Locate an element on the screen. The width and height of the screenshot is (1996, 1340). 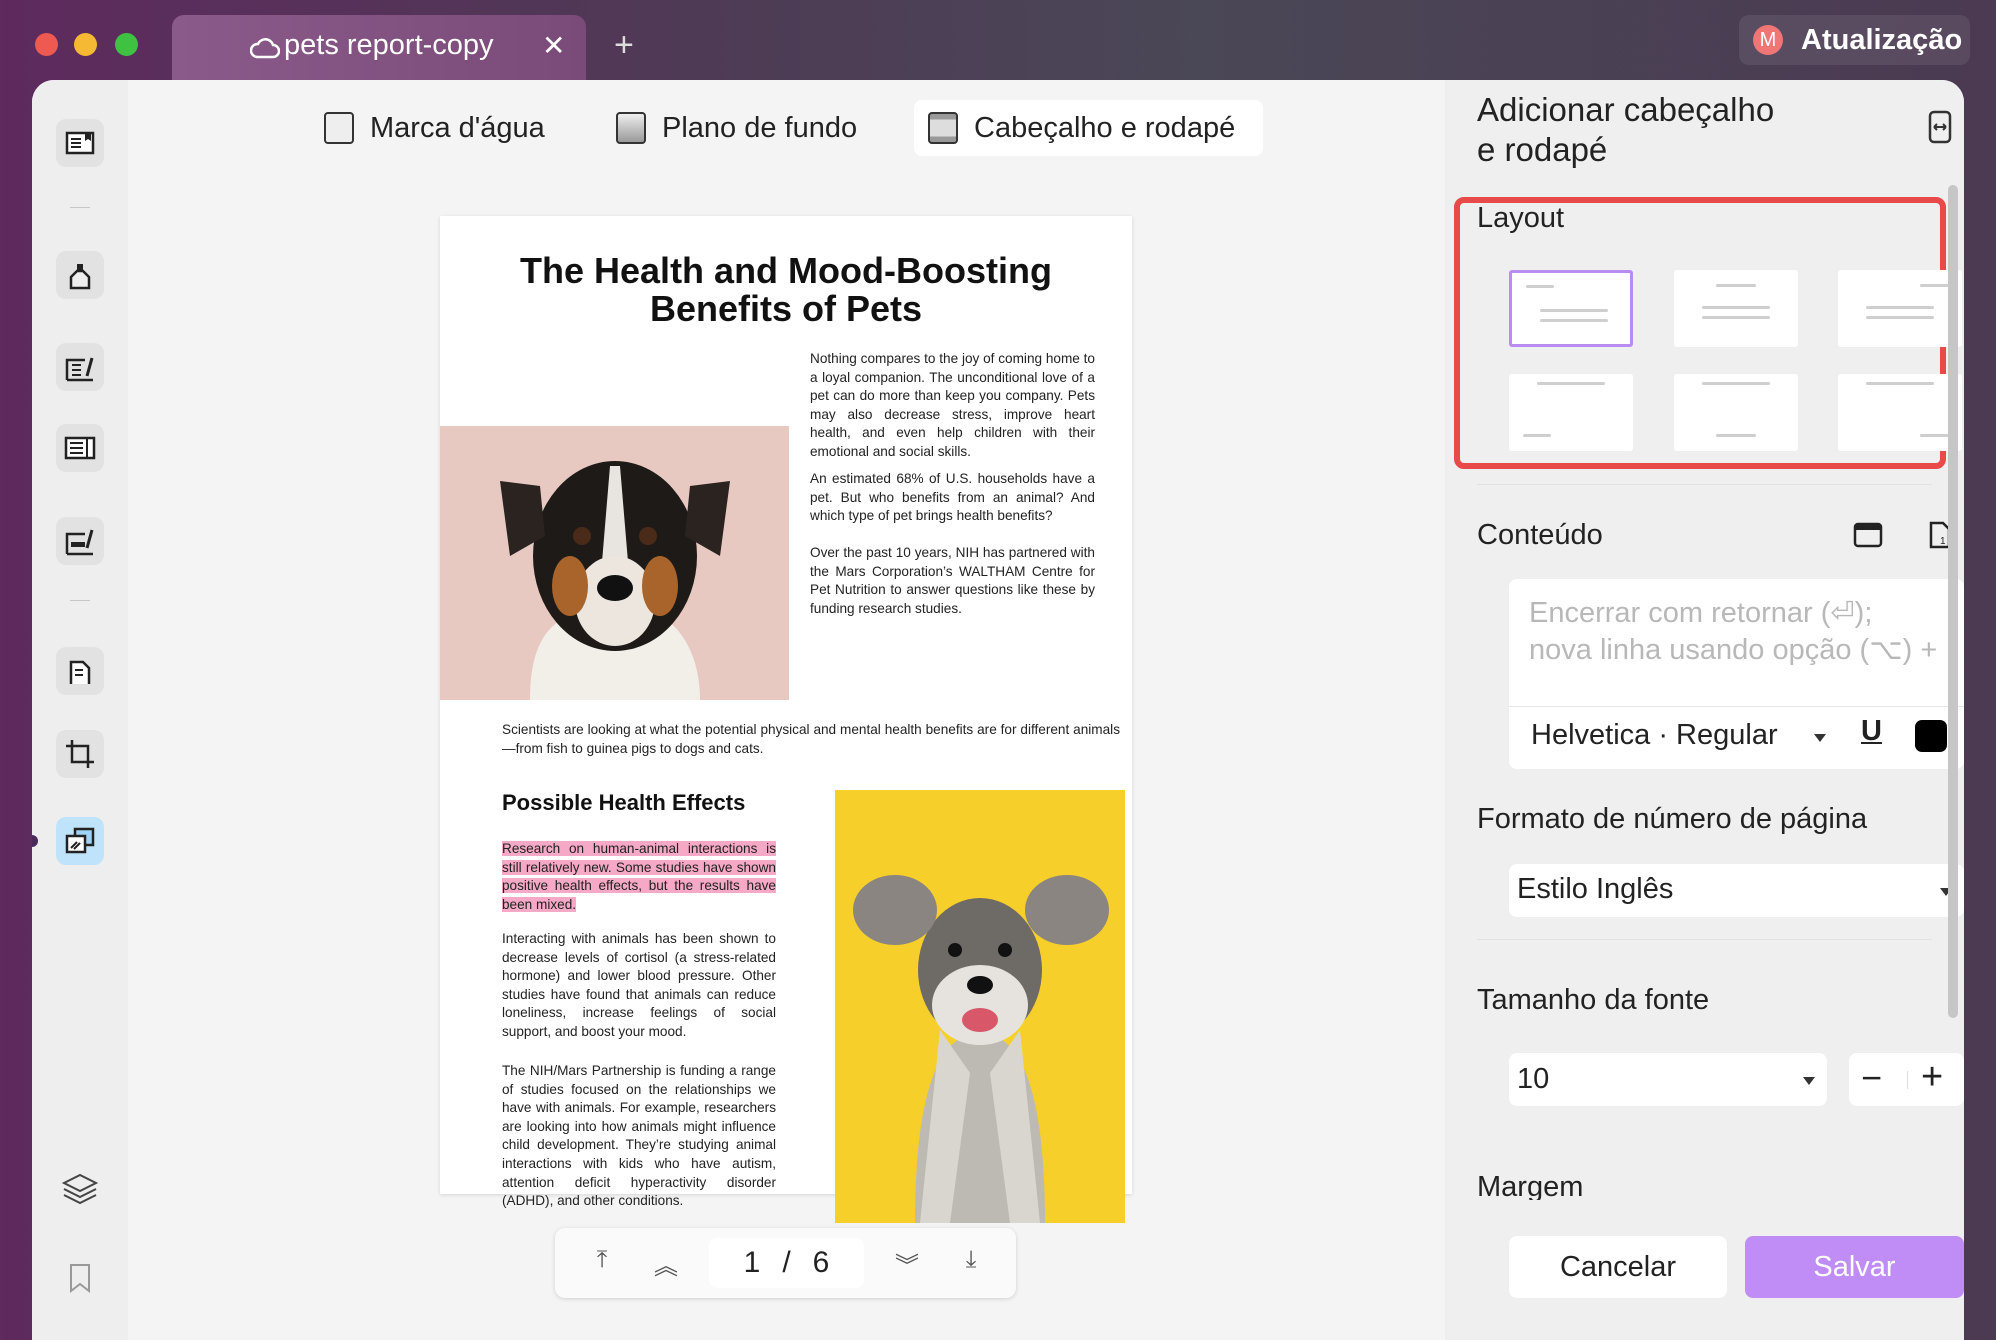
font-size-label: Tamanho da fonte is located at coordinates (1593, 1000).